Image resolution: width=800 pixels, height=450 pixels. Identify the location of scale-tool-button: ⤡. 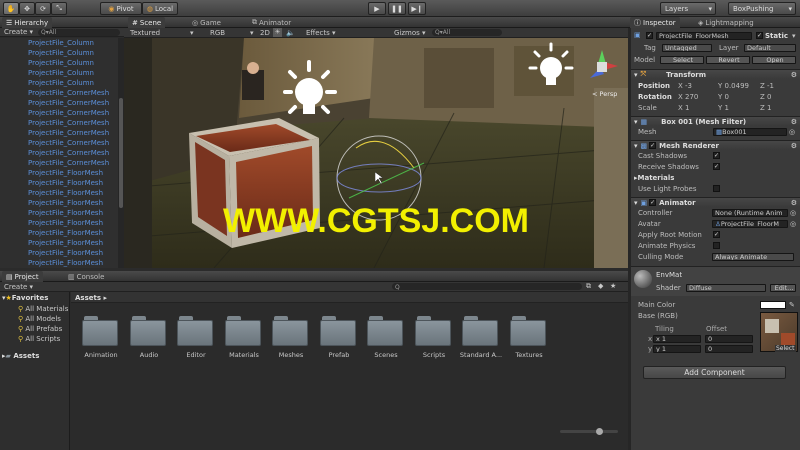
(59, 8).